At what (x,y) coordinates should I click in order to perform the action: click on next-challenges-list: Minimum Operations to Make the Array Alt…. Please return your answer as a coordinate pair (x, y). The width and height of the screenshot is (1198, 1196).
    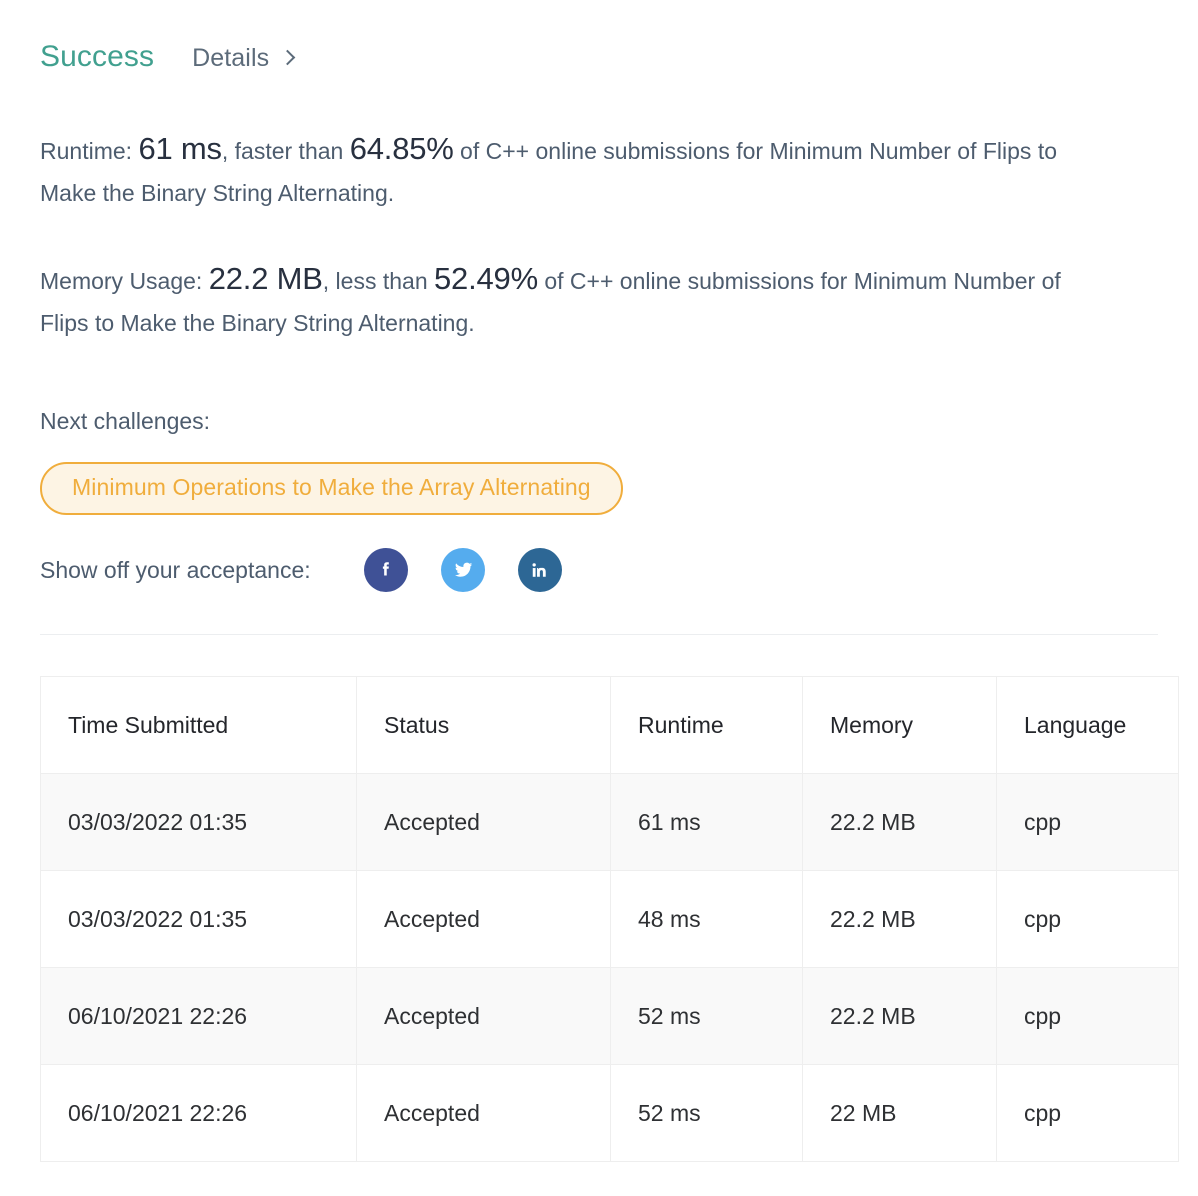
    Looking at the image, I should click on (599, 488).